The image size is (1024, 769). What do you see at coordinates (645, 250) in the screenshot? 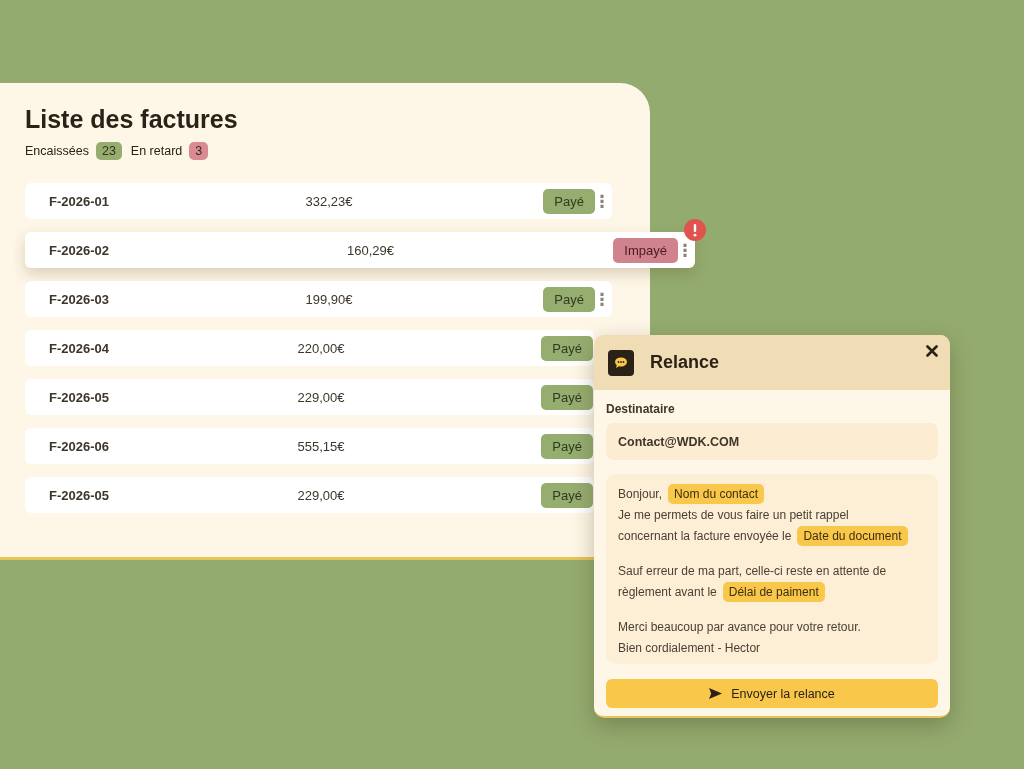
I see `status-badge: Impayé` at bounding box center [645, 250].